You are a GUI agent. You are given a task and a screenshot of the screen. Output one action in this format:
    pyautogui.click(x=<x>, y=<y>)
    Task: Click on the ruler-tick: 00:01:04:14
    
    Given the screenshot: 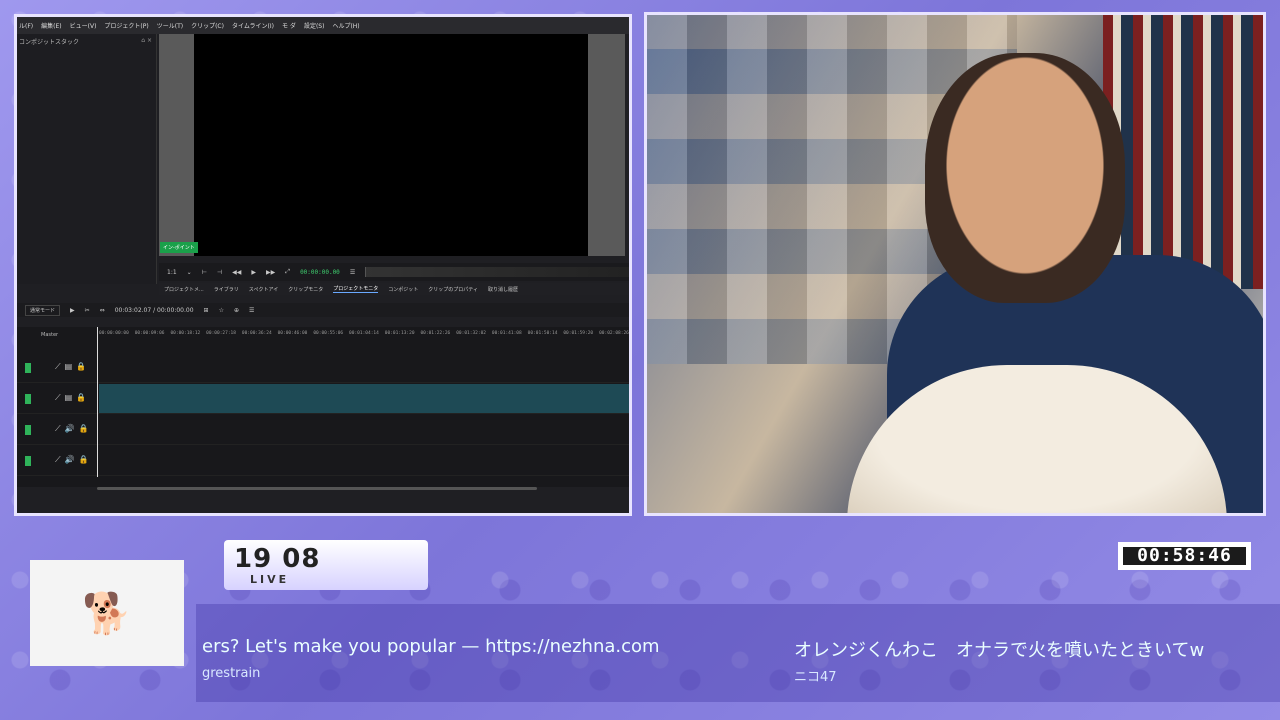 What is the action you would take?
    pyautogui.click(x=364, y=333)
    